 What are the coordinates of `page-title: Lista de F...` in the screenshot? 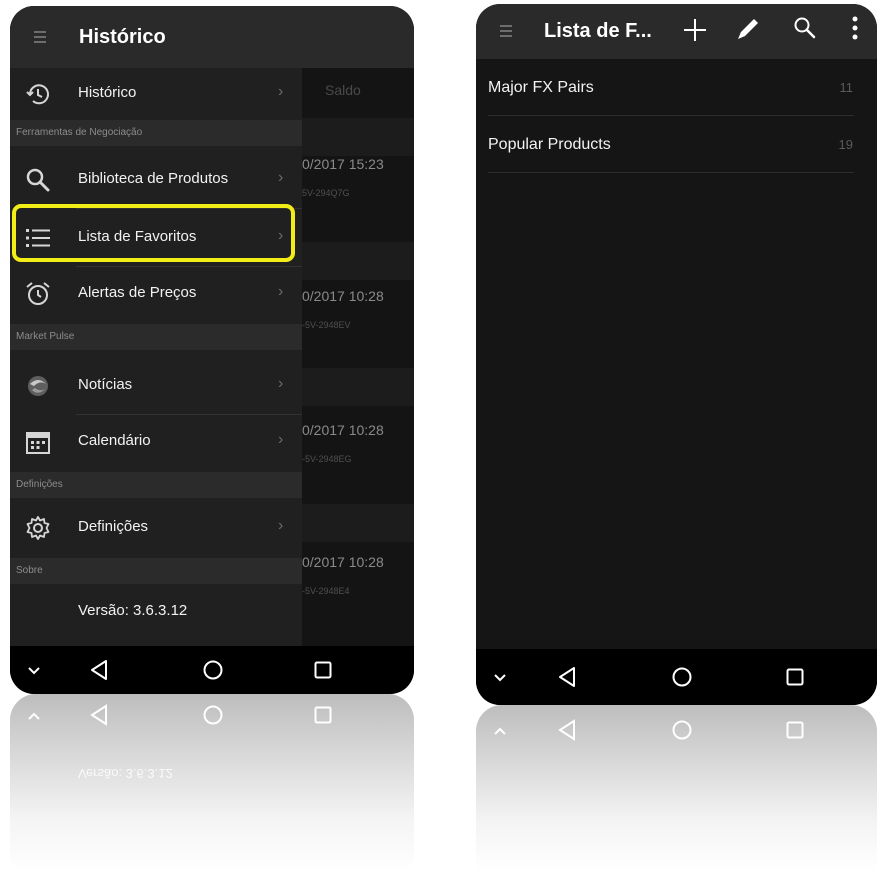 It's located at (598, 31).